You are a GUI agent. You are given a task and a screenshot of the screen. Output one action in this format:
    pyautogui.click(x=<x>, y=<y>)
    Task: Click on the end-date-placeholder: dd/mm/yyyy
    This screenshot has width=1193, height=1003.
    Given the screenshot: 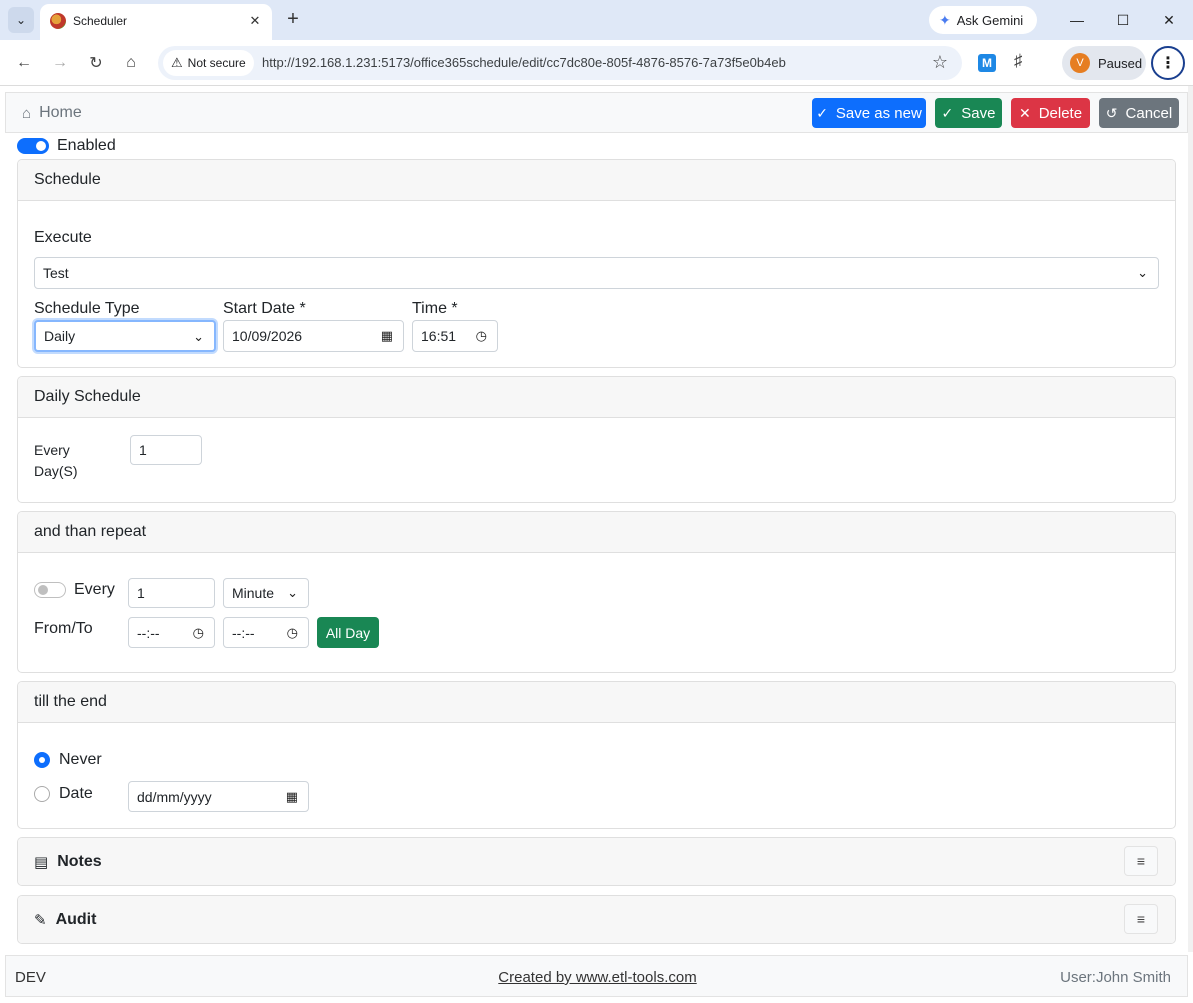 What is the action you would take?
    pyautogui.click(x=174, y=796)
    